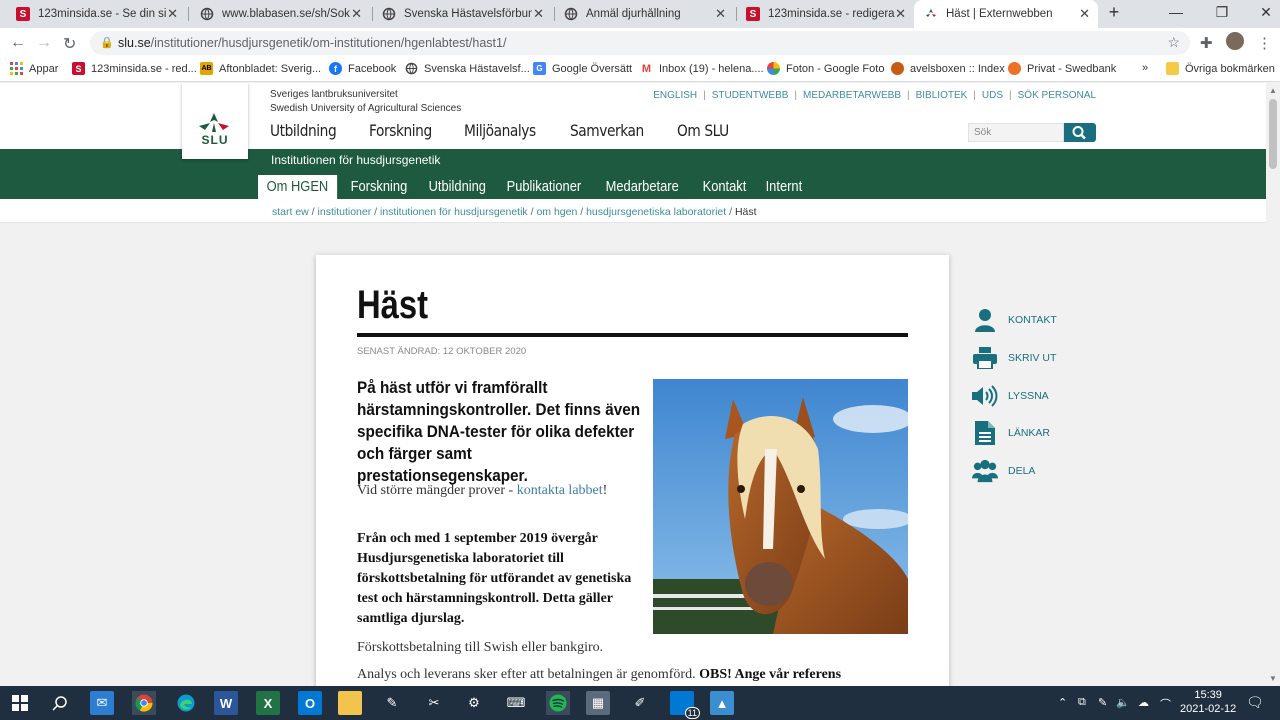 The image size is (1280, 720). I want to click on snip-icon: ✂, so click(434, 703).